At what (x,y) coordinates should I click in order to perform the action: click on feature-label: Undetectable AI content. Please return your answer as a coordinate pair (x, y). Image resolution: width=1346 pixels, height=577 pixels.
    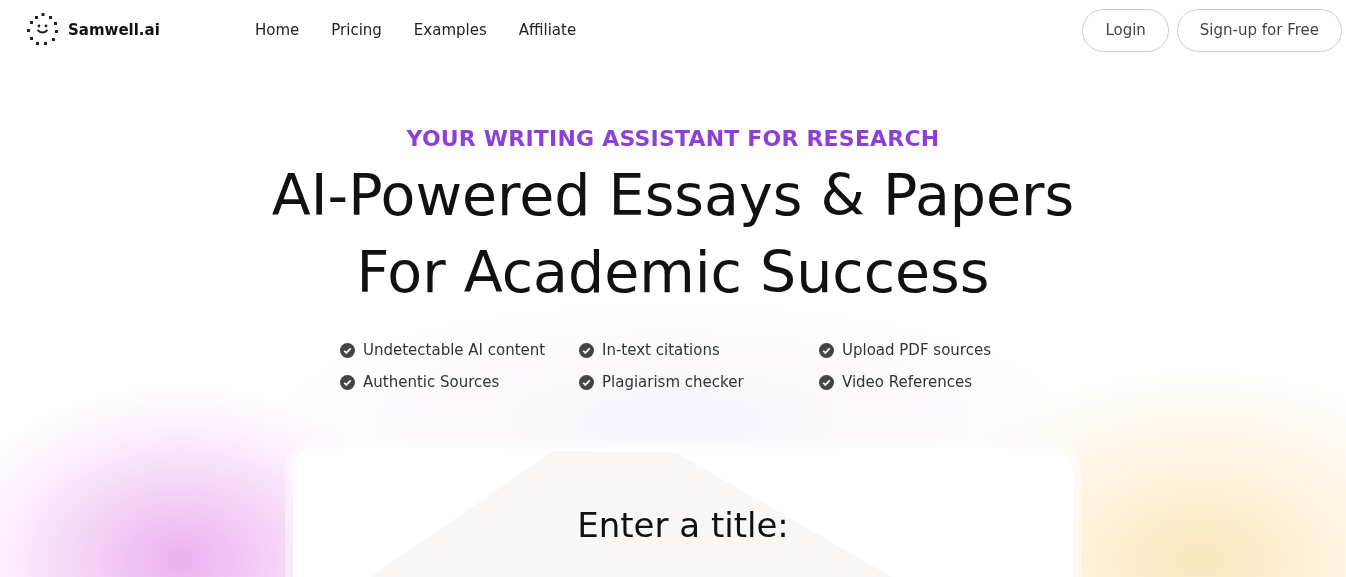
    Looking at the image, I should click on (454, 350).